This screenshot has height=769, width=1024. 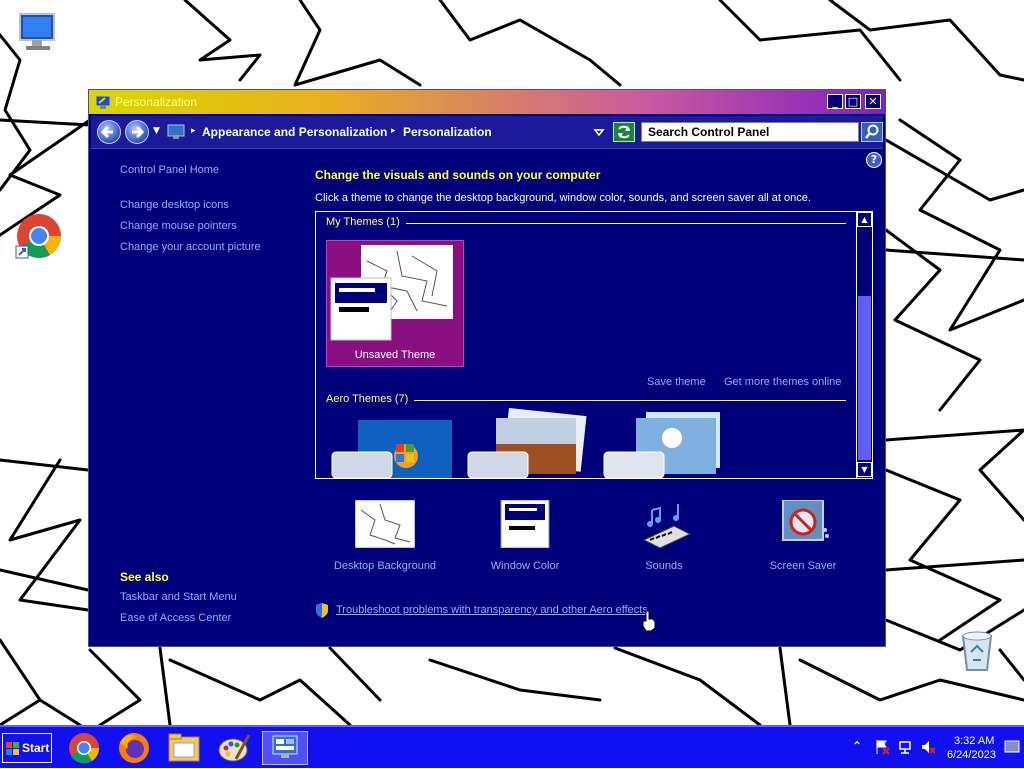 What do you see at coordinates (169, 170) in the screenshot?
I see `control-panel-home-link: Control Panel Home` at bounding box center [169, 170].